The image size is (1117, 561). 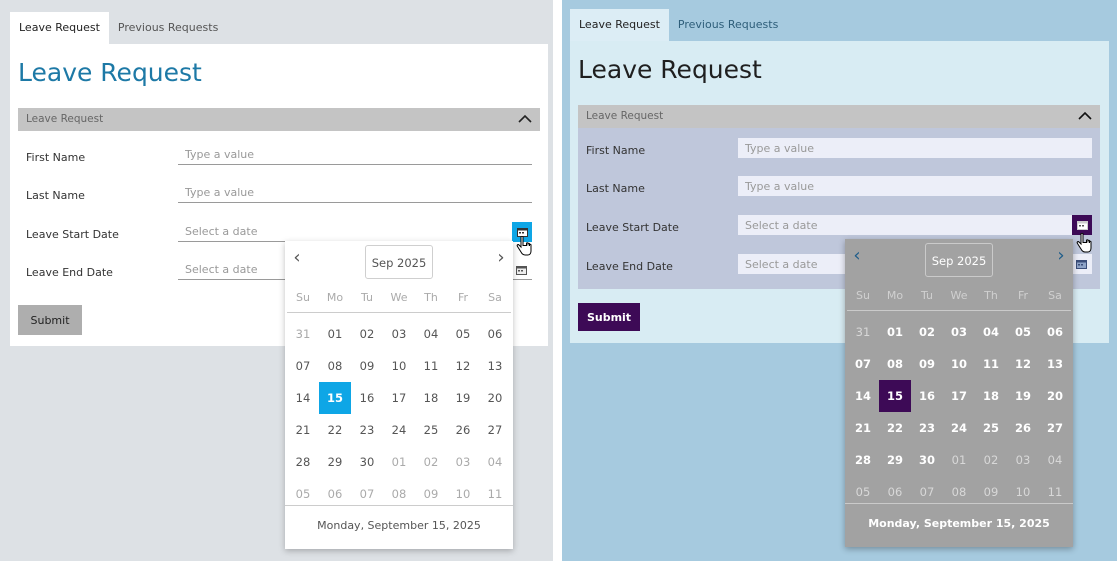 What do you see at coordinates (367, 297) in the screenshot?
I see `weekday-label: Tu` at bounding box center [367, 297].